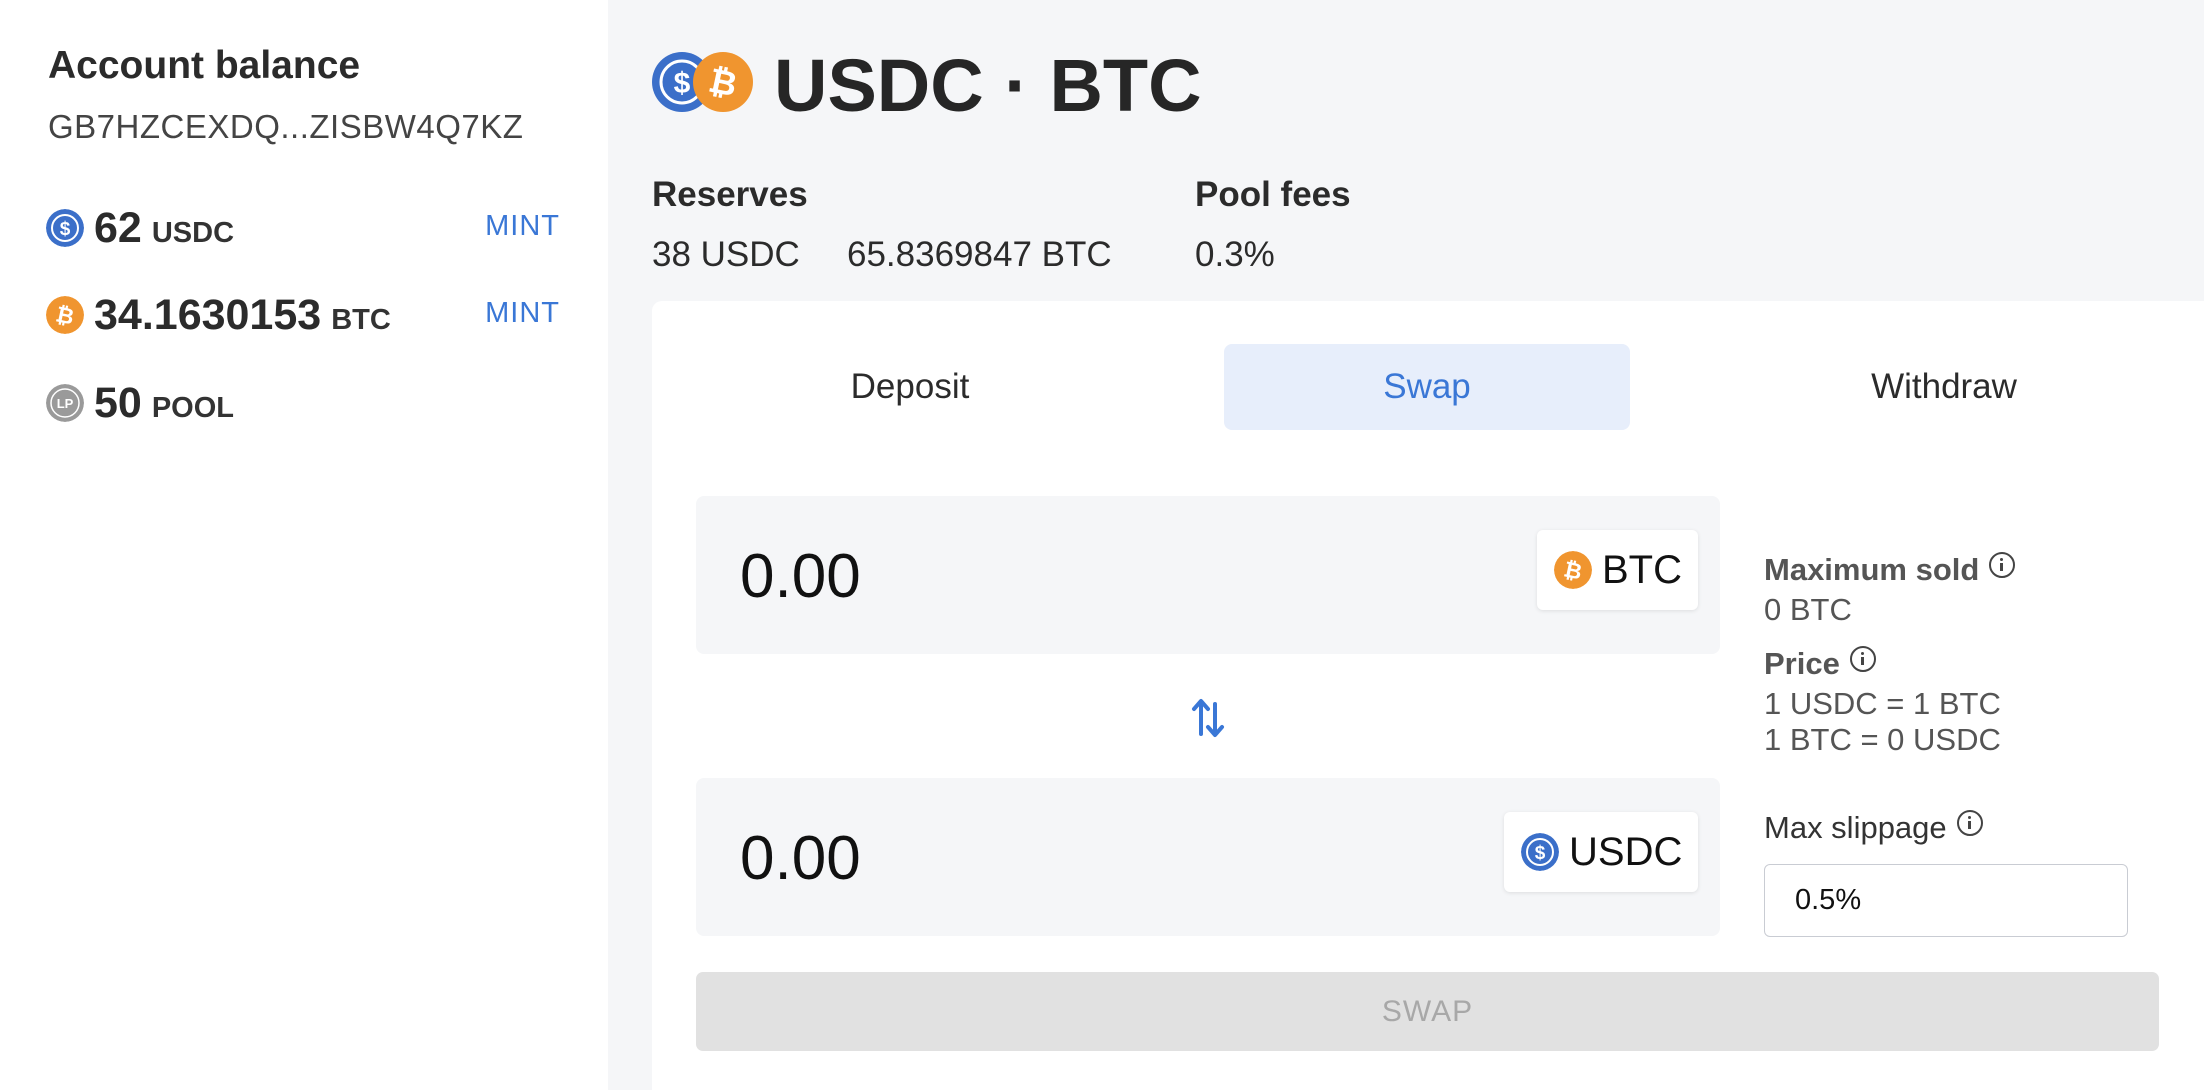  What do you see at coordinates (726, 254) in the screenshot?
I see `reserves-usdc: 38 USDC` at bounding box center [726, 254].